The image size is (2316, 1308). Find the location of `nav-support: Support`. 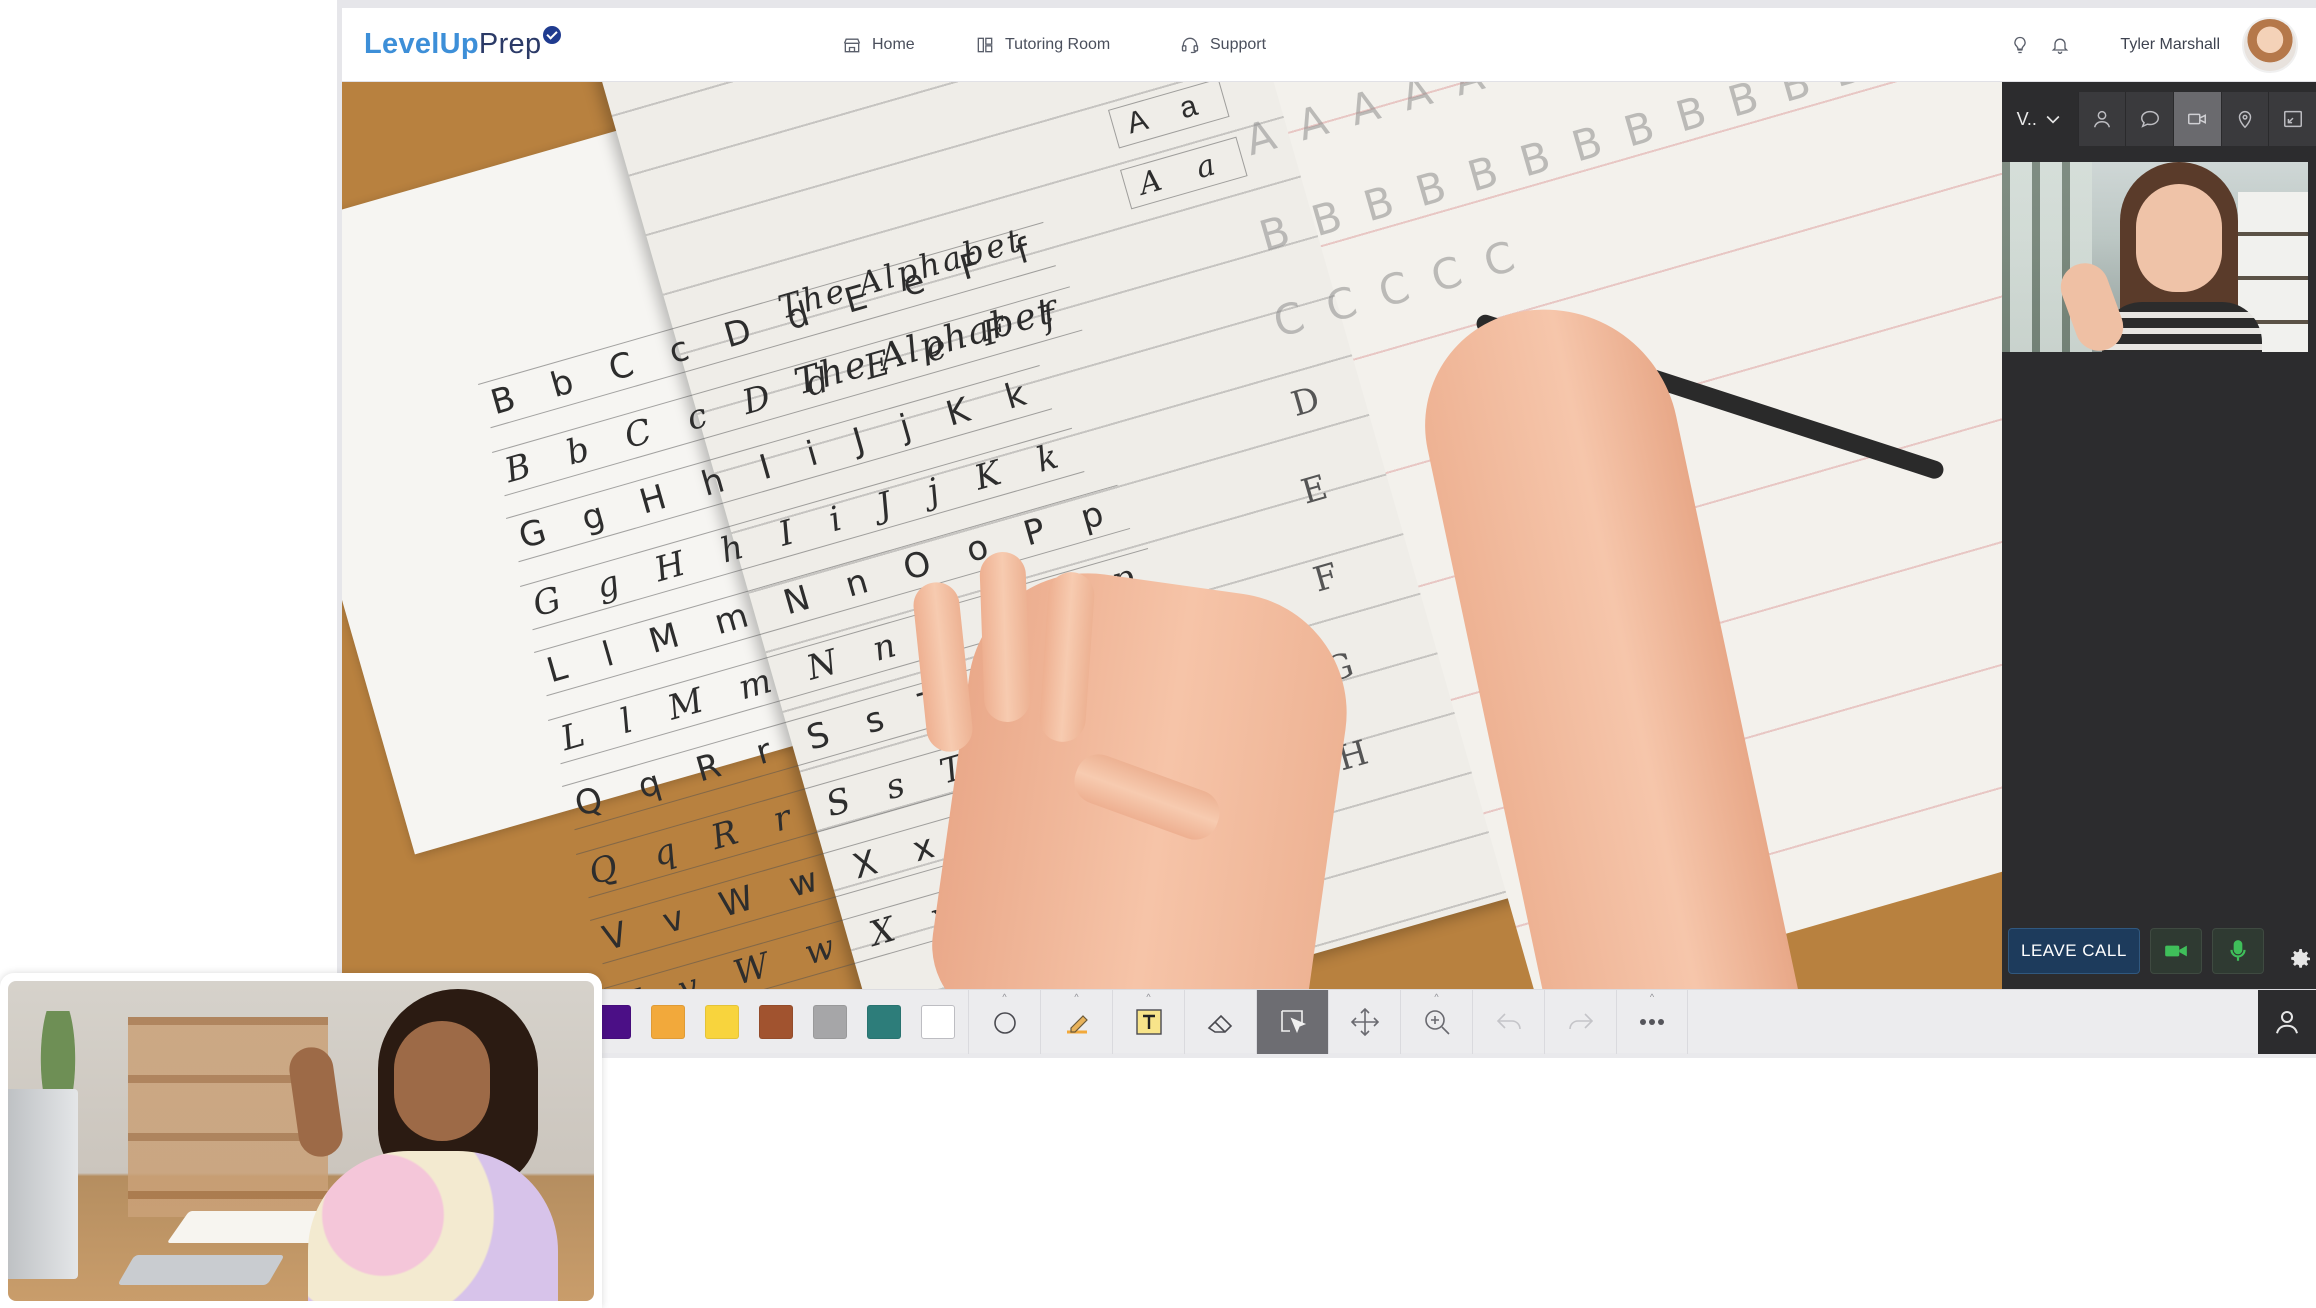

nav-support: Support is located at coordinates (1223, 45).